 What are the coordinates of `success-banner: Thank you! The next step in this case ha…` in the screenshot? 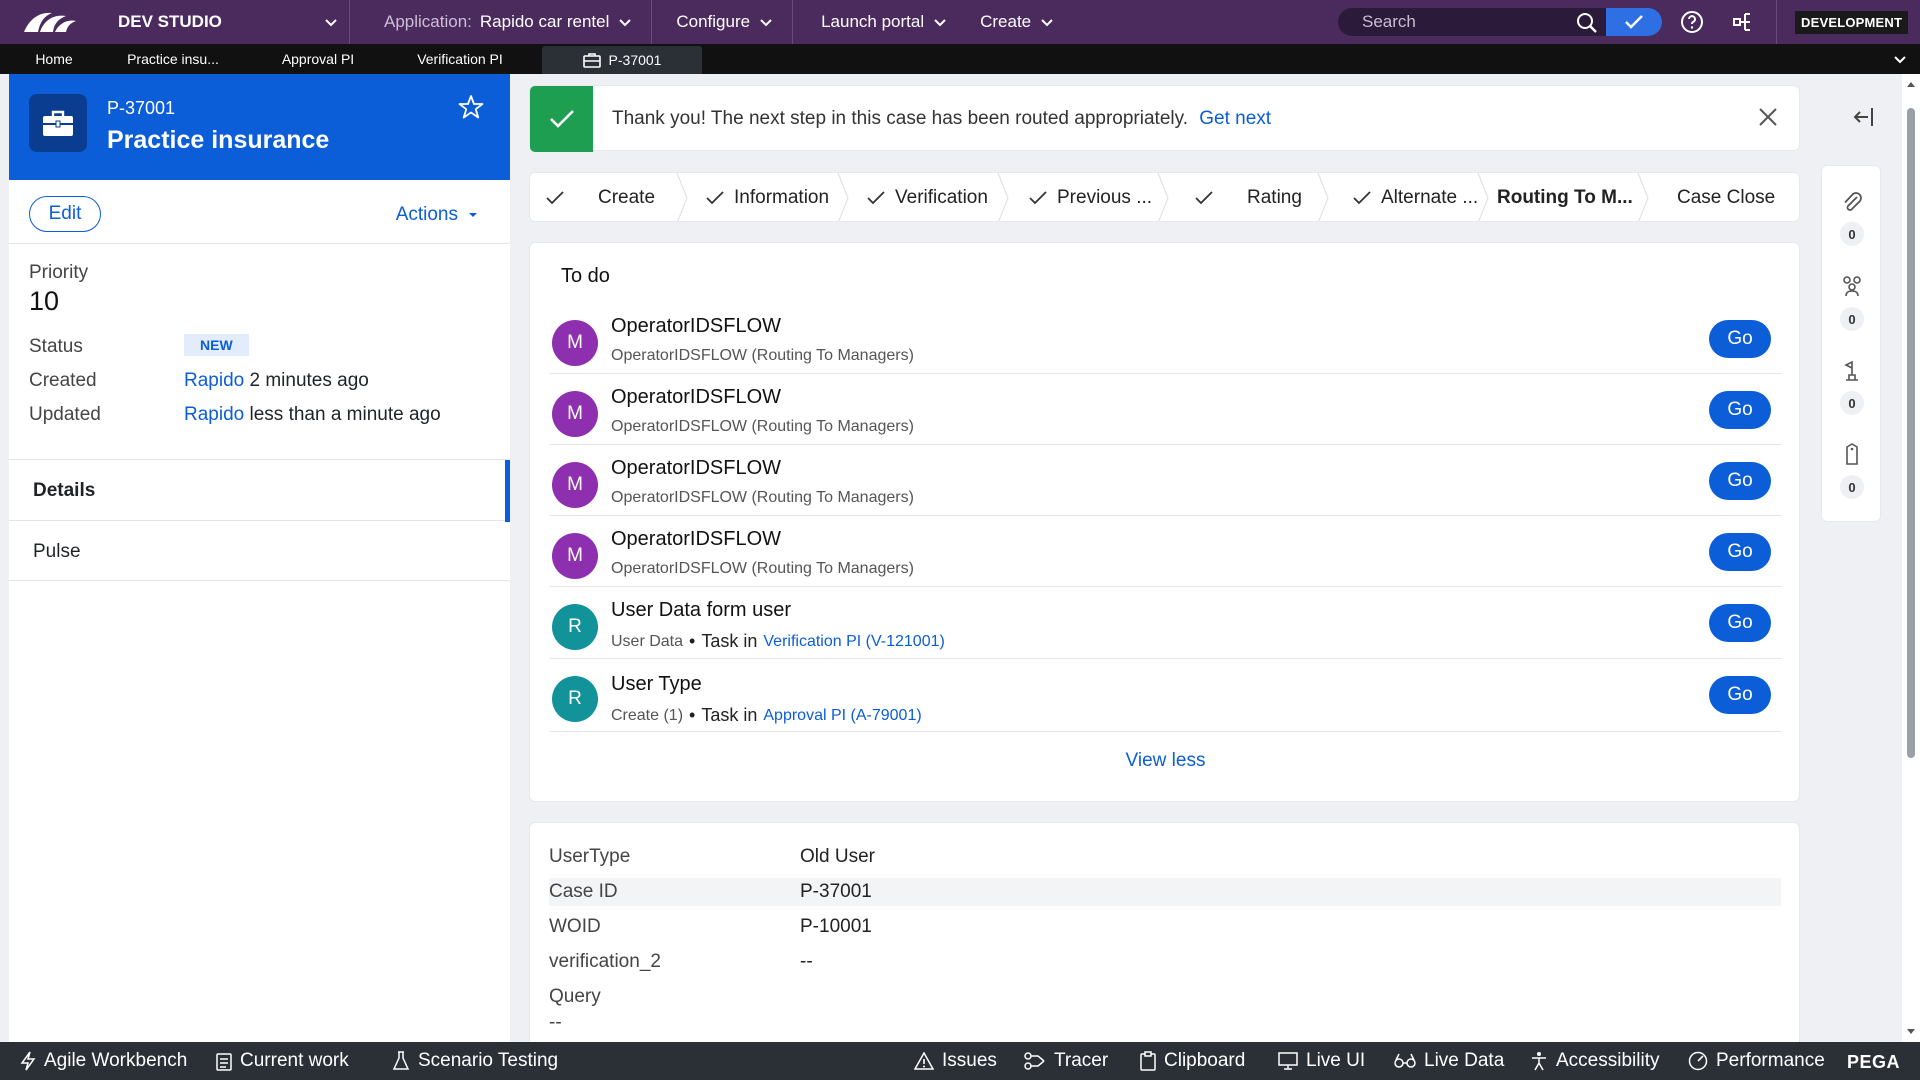 It's located at (1164, 118).